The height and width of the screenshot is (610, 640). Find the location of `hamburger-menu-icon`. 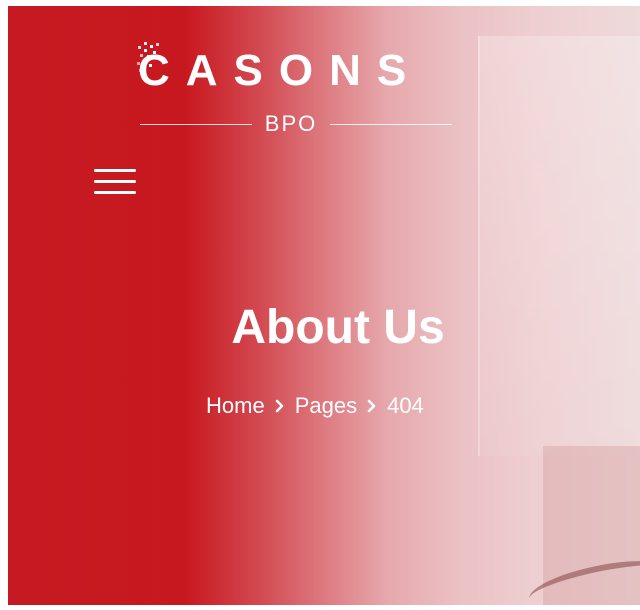

hamburger-menu-icon is located at coordinates (115, 183).